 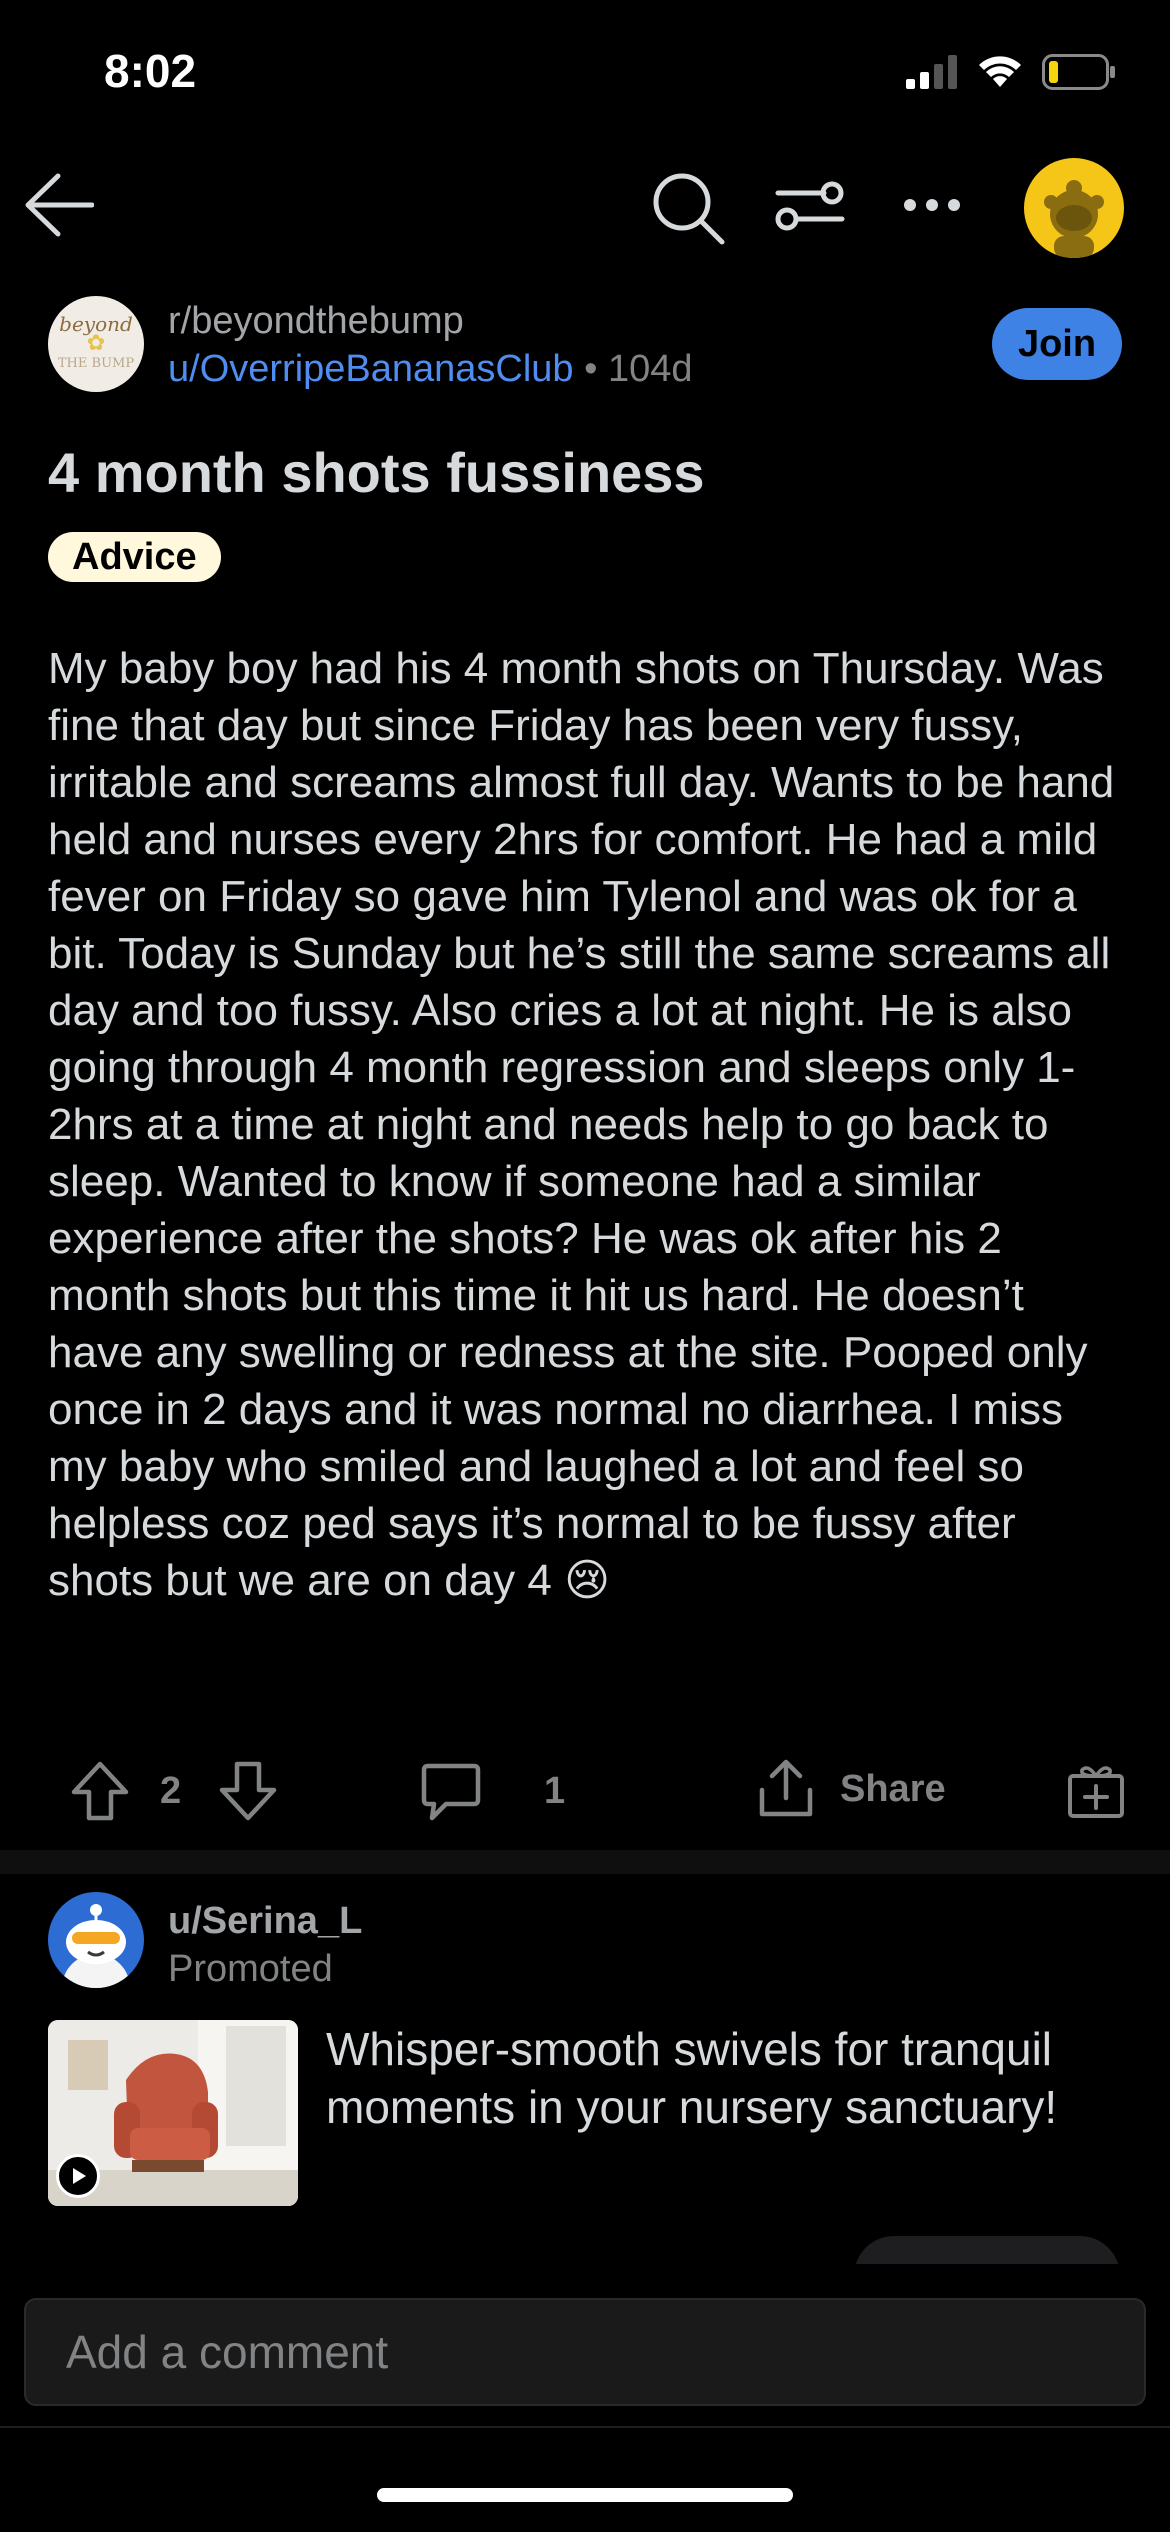 I want to click on share-button: Share, so click(x=851, y=1789).